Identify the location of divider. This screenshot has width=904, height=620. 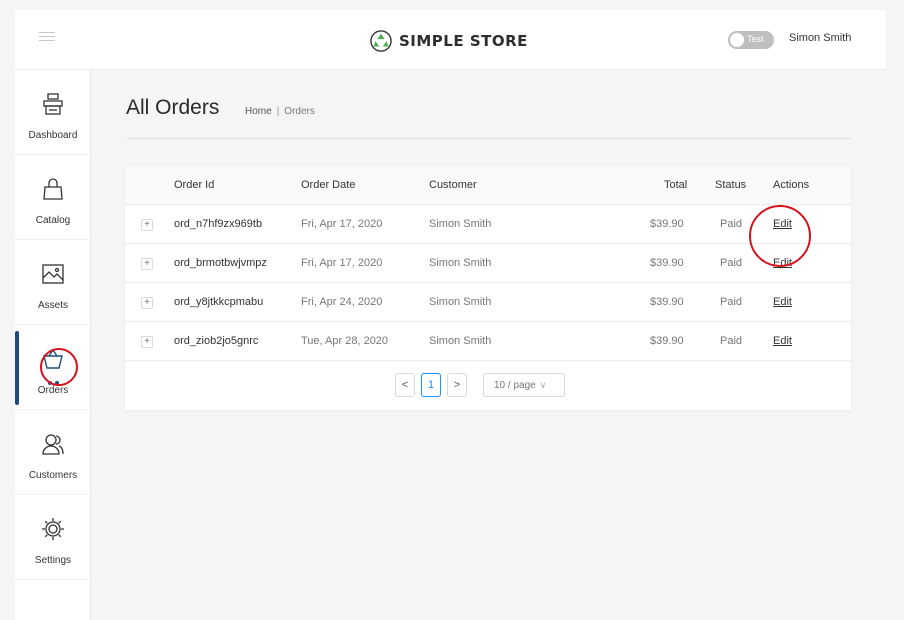
(488, 138).